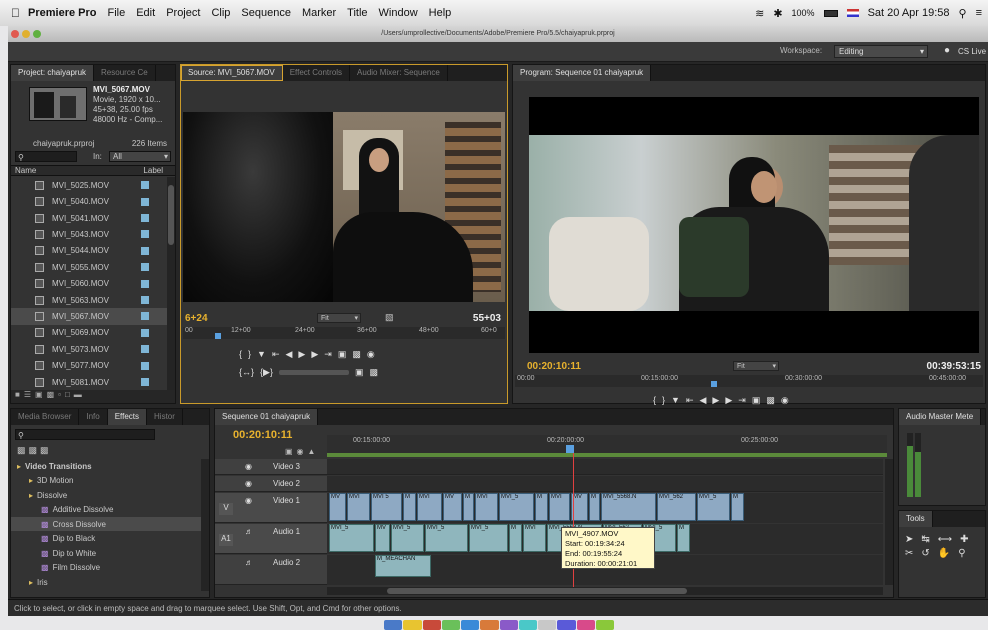  Describe the element at coordinates (127, 417) in the screenshot. I see `tab-effects: Effects` at that location.